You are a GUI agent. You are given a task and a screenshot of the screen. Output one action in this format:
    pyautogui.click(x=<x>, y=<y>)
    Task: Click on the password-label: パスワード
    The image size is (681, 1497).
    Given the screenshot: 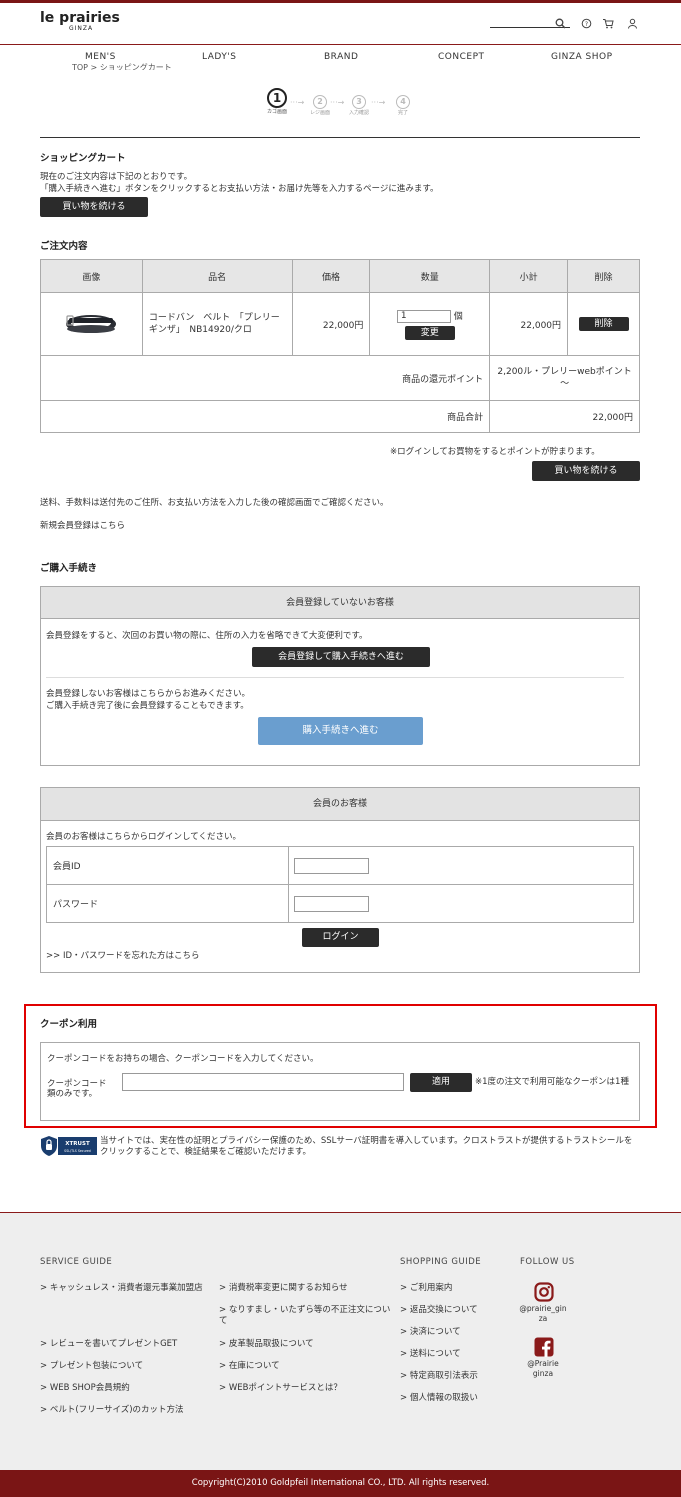 What is the action you would take?
    pyautogui.click(x=167, y=903)
    